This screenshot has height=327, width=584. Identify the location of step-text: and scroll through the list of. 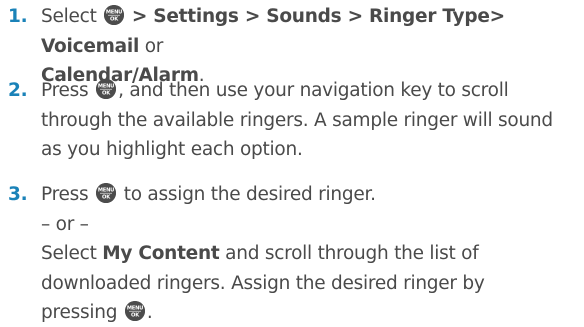
(352, 253).